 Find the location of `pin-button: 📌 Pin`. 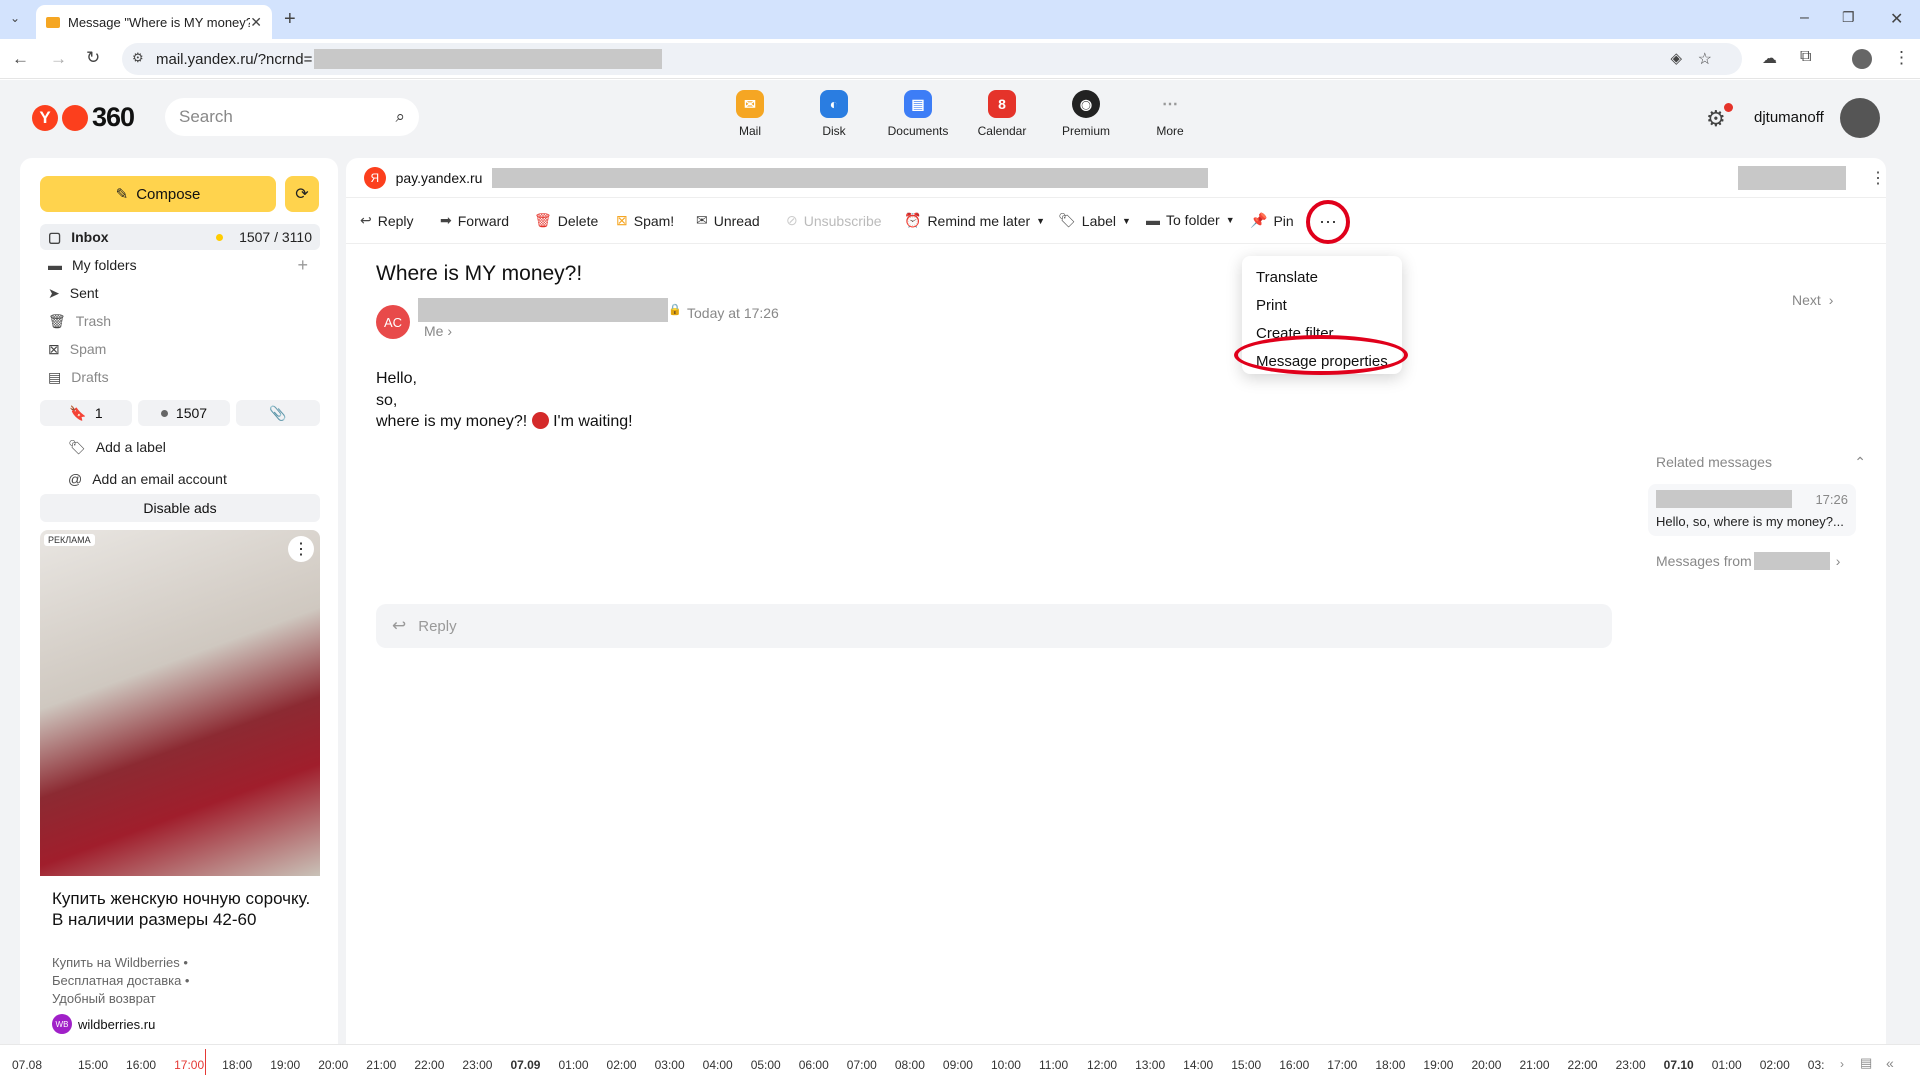

pin-button: 📌 Pin is located at coordinates (1272, 220).